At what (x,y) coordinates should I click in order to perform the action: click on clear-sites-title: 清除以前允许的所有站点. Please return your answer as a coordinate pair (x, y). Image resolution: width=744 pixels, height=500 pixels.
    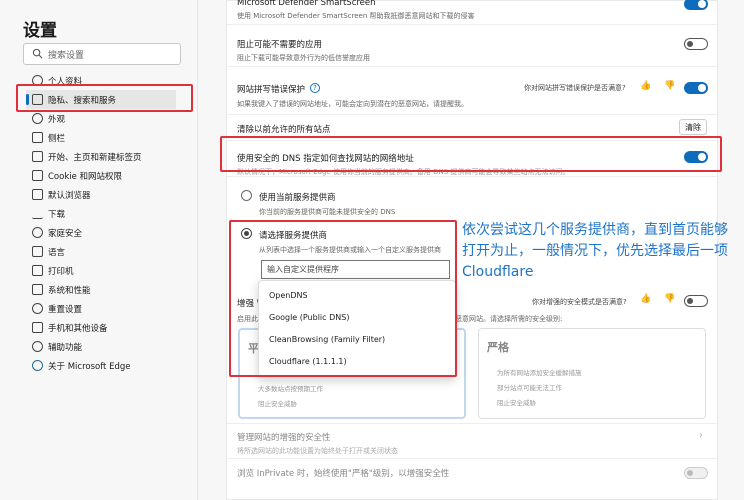
    Looking at the image, I should click on (284, 130).